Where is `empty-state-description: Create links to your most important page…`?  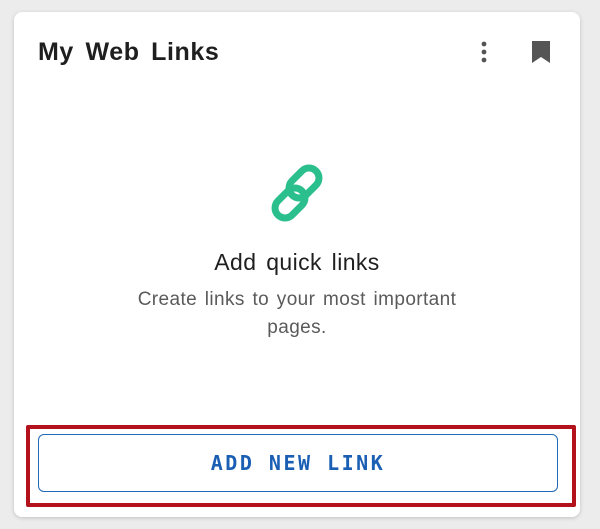 empty-state-description: Create links to your most important page… is located at coordinates (297, 313).